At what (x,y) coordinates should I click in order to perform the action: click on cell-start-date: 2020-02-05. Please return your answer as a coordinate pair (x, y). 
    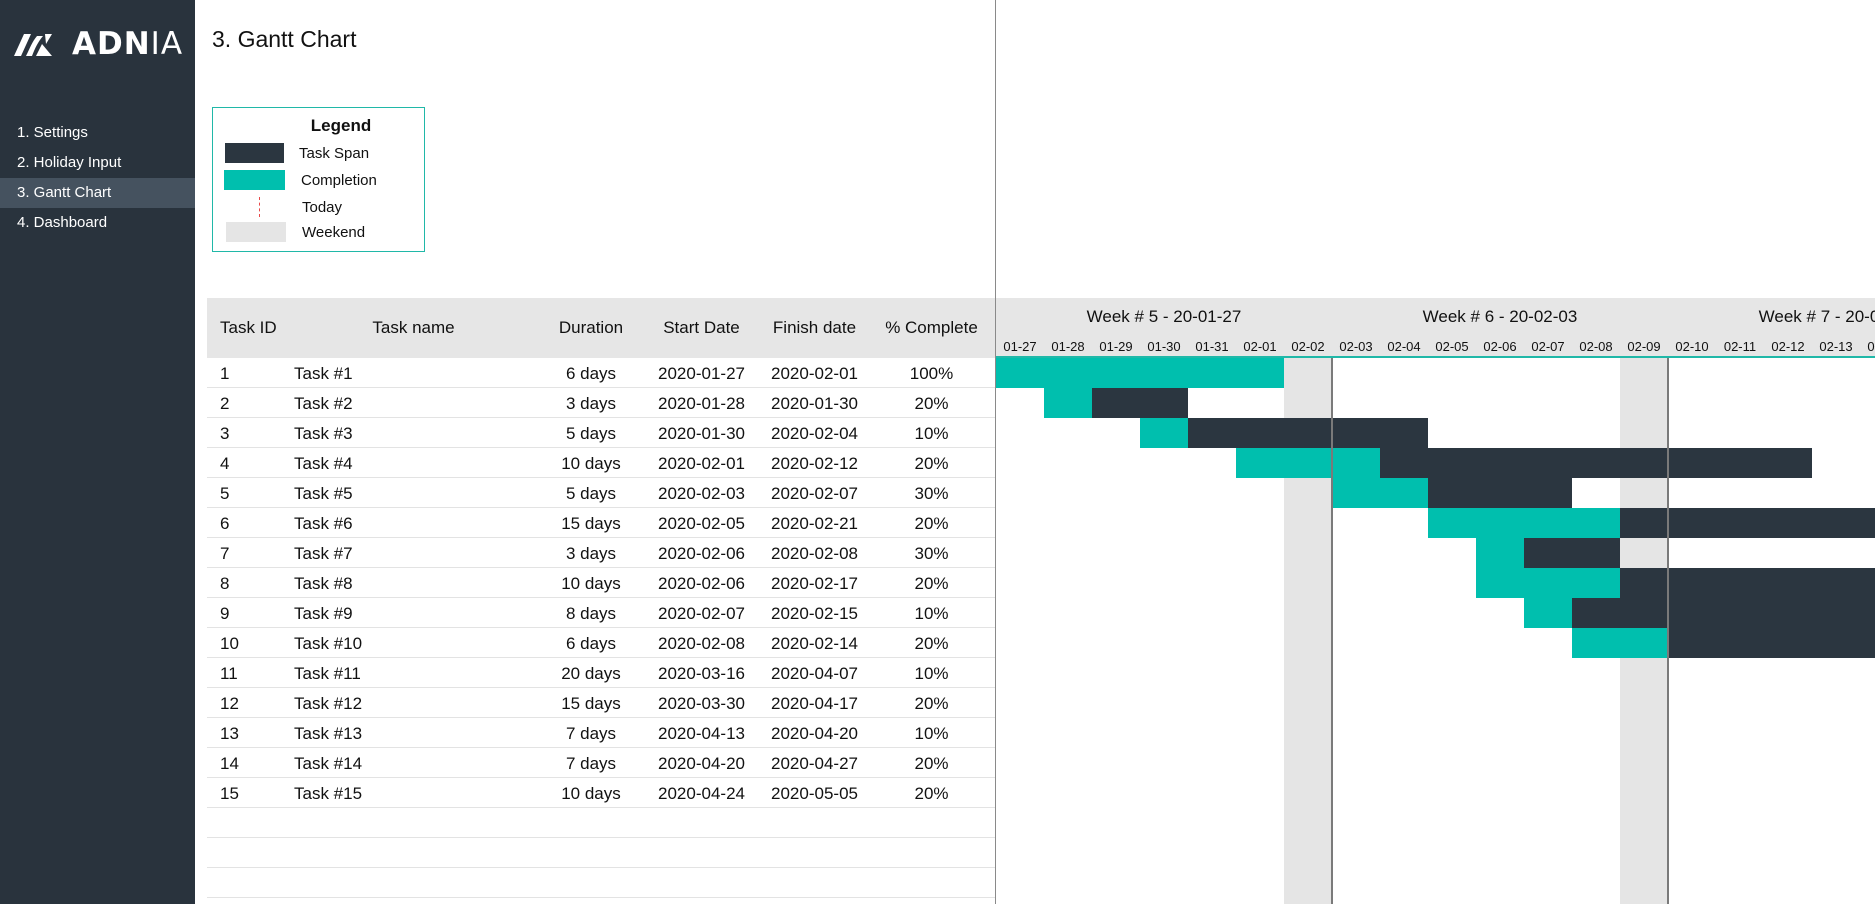
    Looking at the image, I should click on (701, 523).